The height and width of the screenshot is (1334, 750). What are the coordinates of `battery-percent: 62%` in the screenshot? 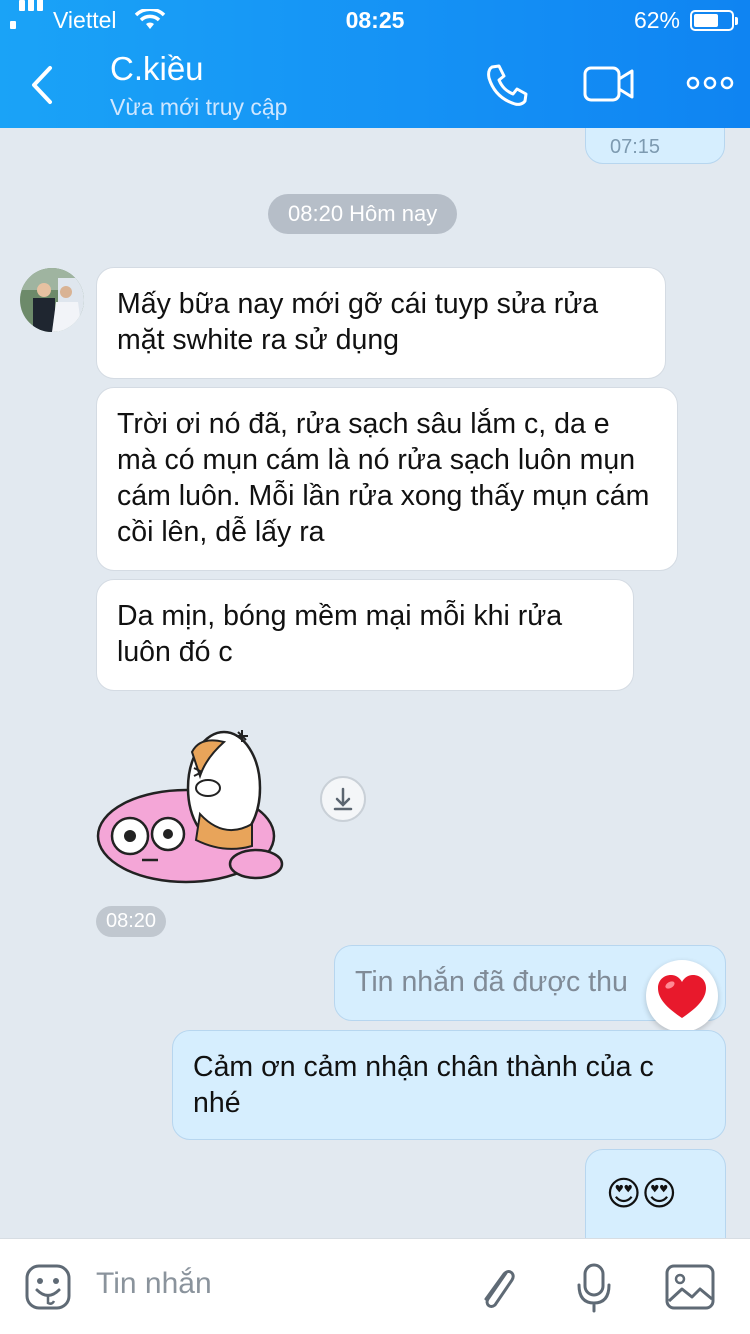 It's located at (656, 20).